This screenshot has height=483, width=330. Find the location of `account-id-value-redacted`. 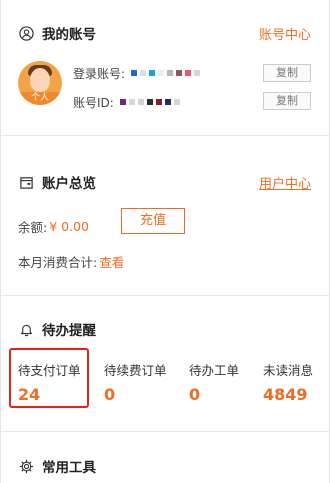

account-id-value-redacted is located at coordinates (149, 102).